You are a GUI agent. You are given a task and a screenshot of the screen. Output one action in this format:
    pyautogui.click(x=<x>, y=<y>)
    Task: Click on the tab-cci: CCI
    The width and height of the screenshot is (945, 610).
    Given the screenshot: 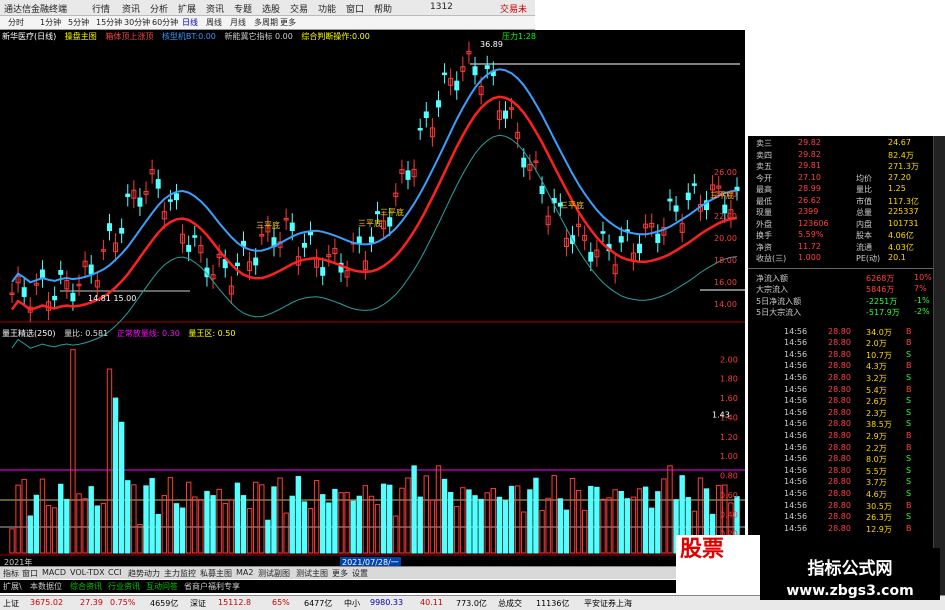 What is the action you would take?
    pyautogui.click(x=115, y=572)
    